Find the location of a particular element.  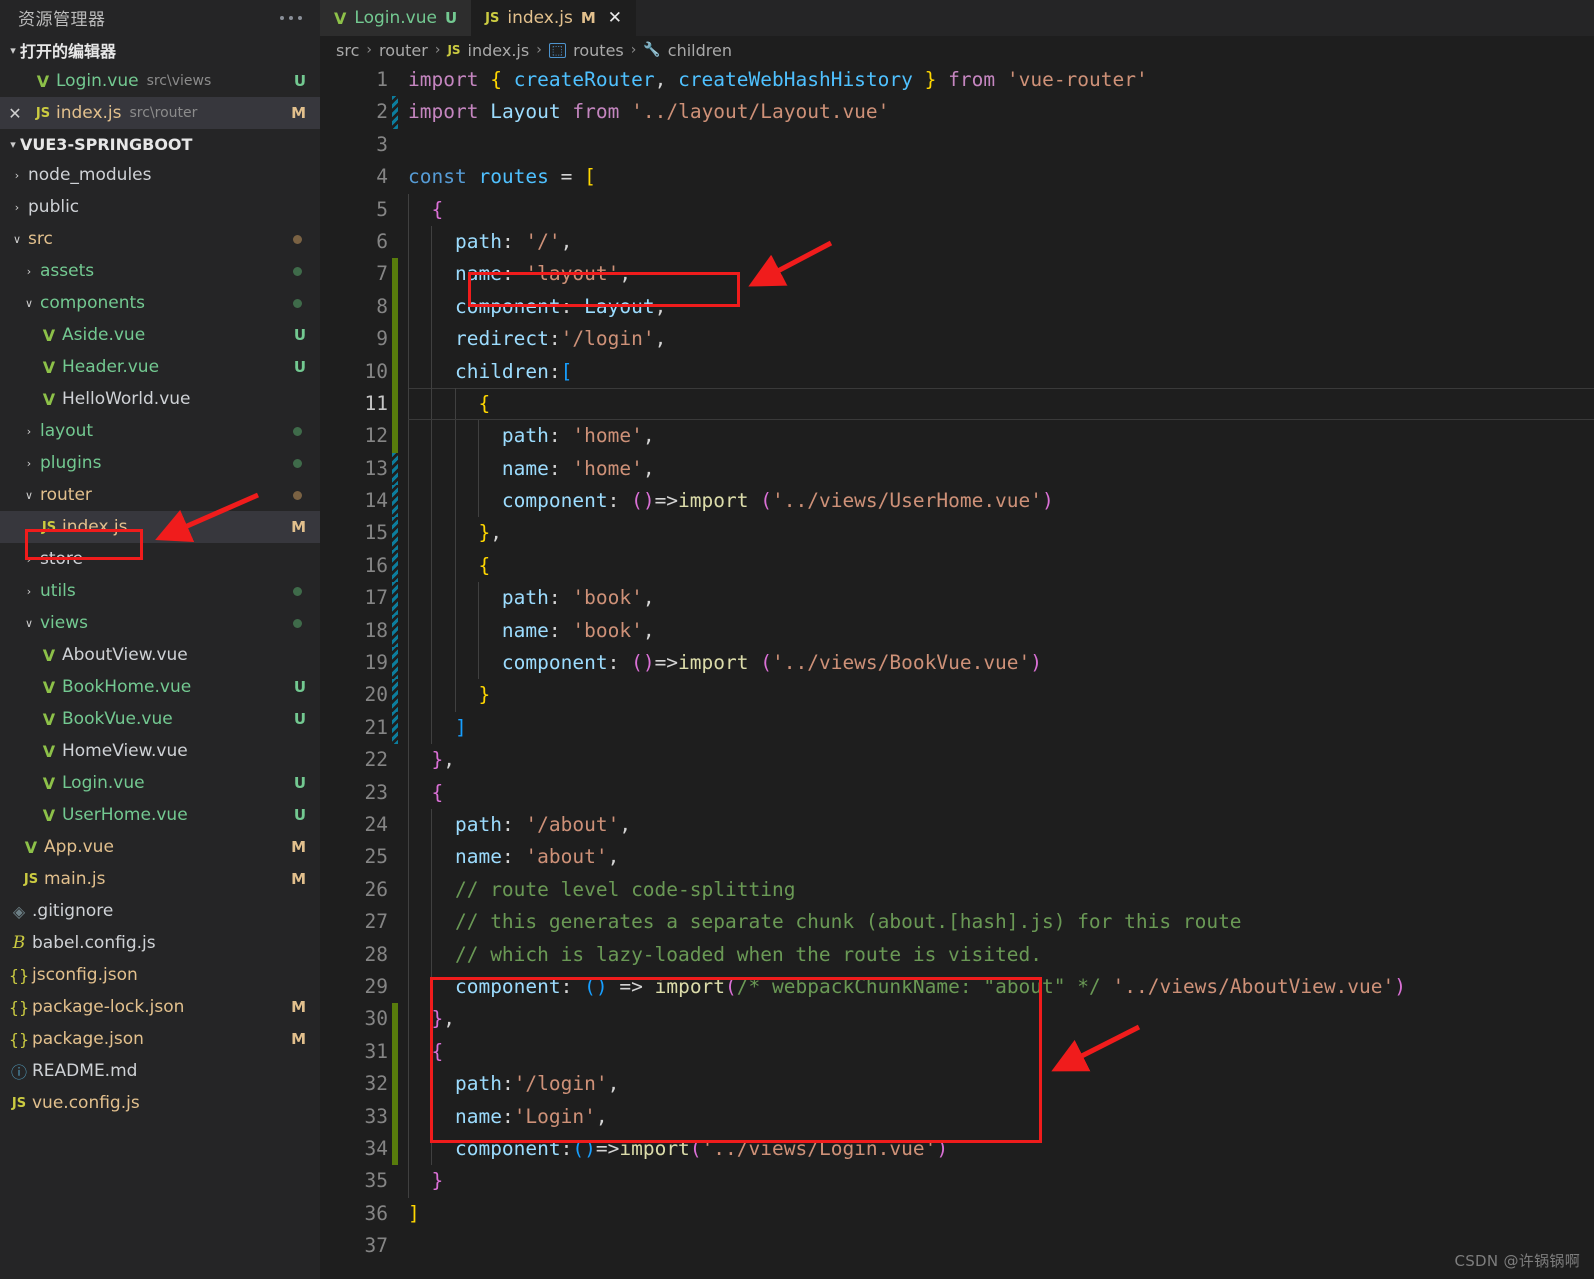

line-number: 21 is located at coordinates (376, 727).